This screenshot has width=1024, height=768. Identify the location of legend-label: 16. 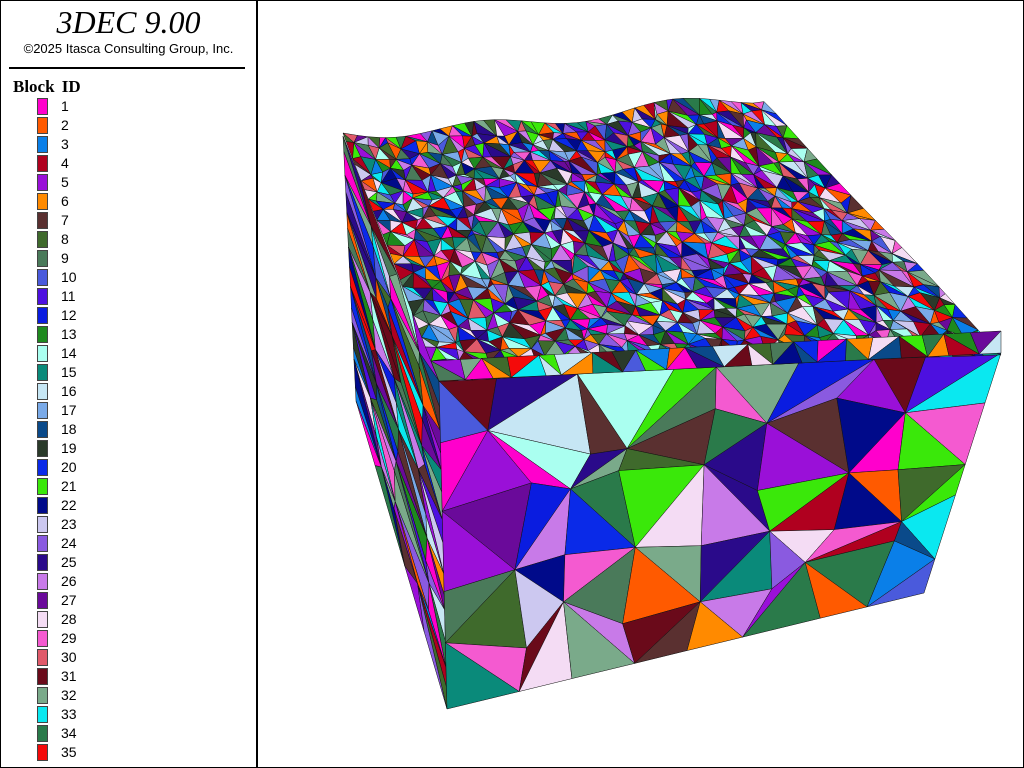
(69, 391).